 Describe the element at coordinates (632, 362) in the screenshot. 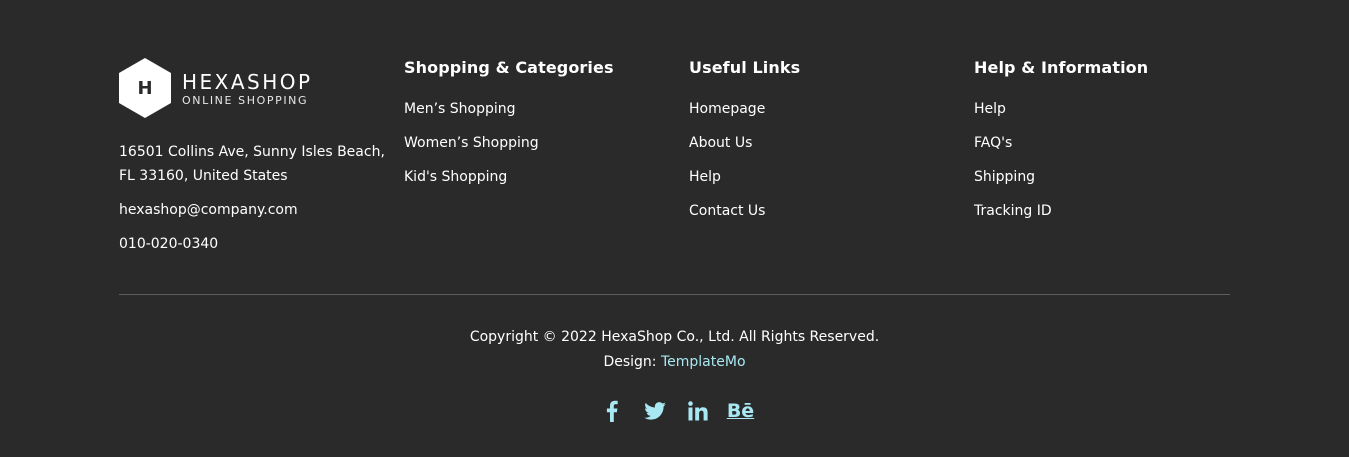

I see `design-label: Design:` at that location.